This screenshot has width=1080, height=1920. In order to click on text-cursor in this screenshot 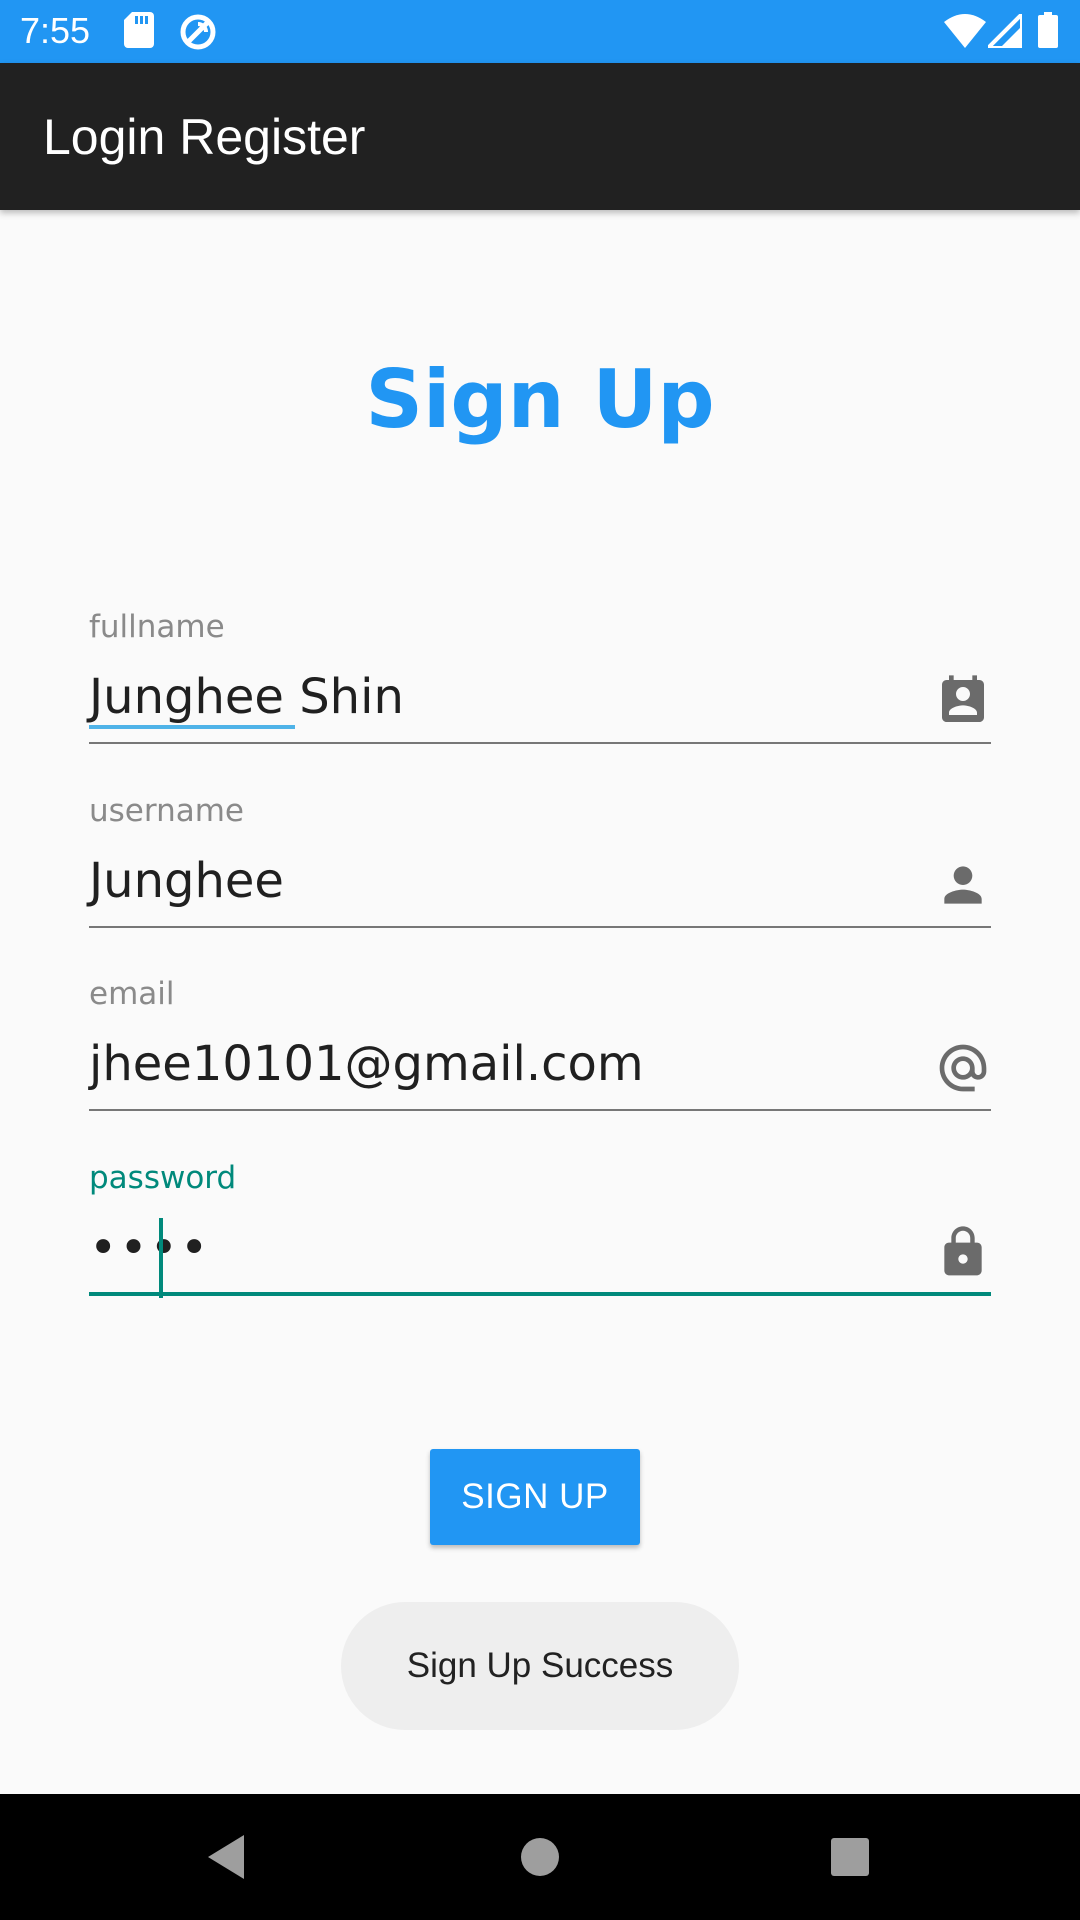, I will do `click(161, 1258)`.